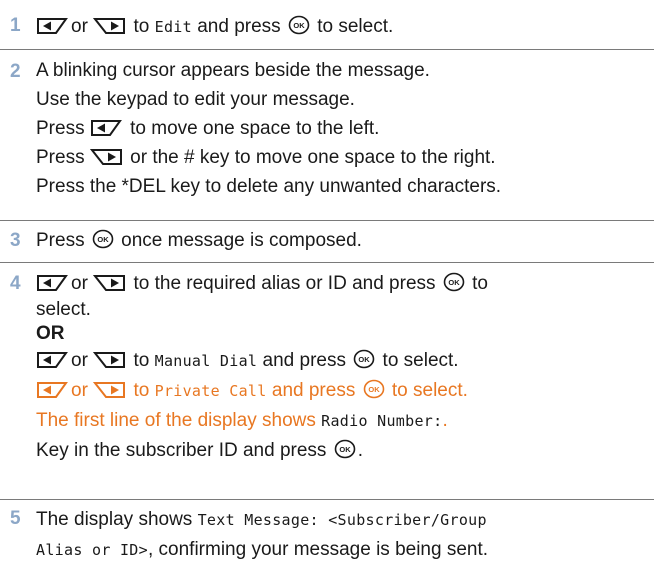 The width and height of the screenshot is (663, 580). What do you see at coordinates (50, 333) in the screenshot?
I see `or-label: OR` at bounding box center [50, 333].